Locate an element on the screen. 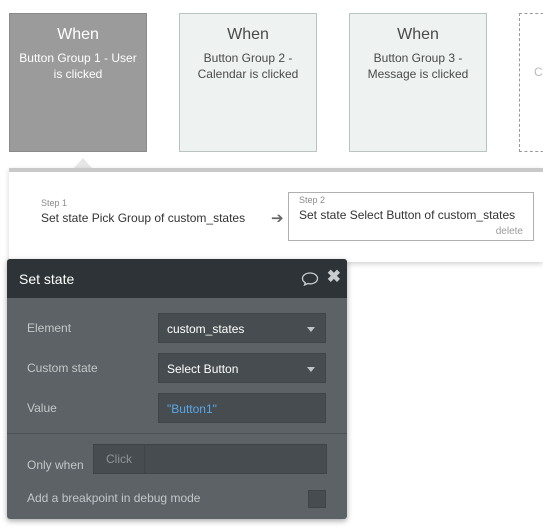  step-number: Step 1 is located at coordinates (54, 203).